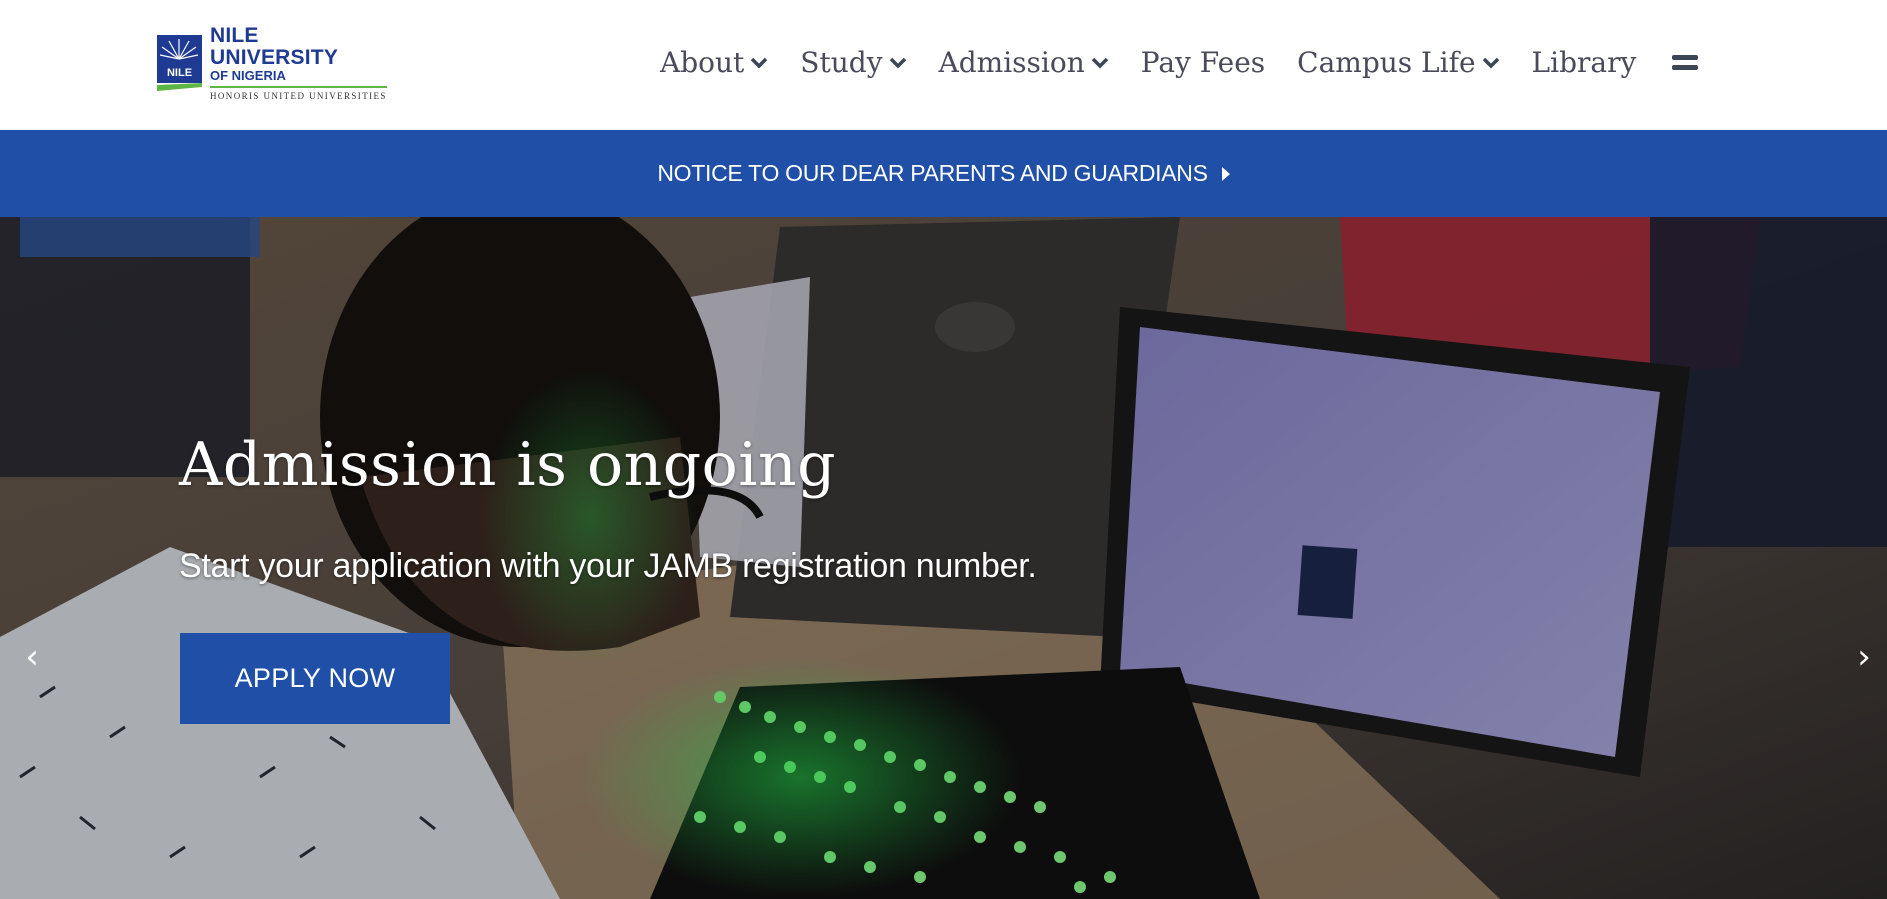  What do you see at coordinates (179, 63) in the screenshot?
I see `logo-emblem-icon: NILE` at bounding box center [179, 63].